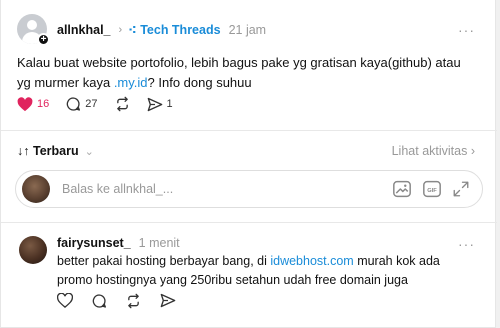 Image resolution: width=500 pixels, height=328 pixels. Describe the element at coordinates (23, 151) in the screenshot. I see `sort-arrows-icon: ↓↑` at that location.